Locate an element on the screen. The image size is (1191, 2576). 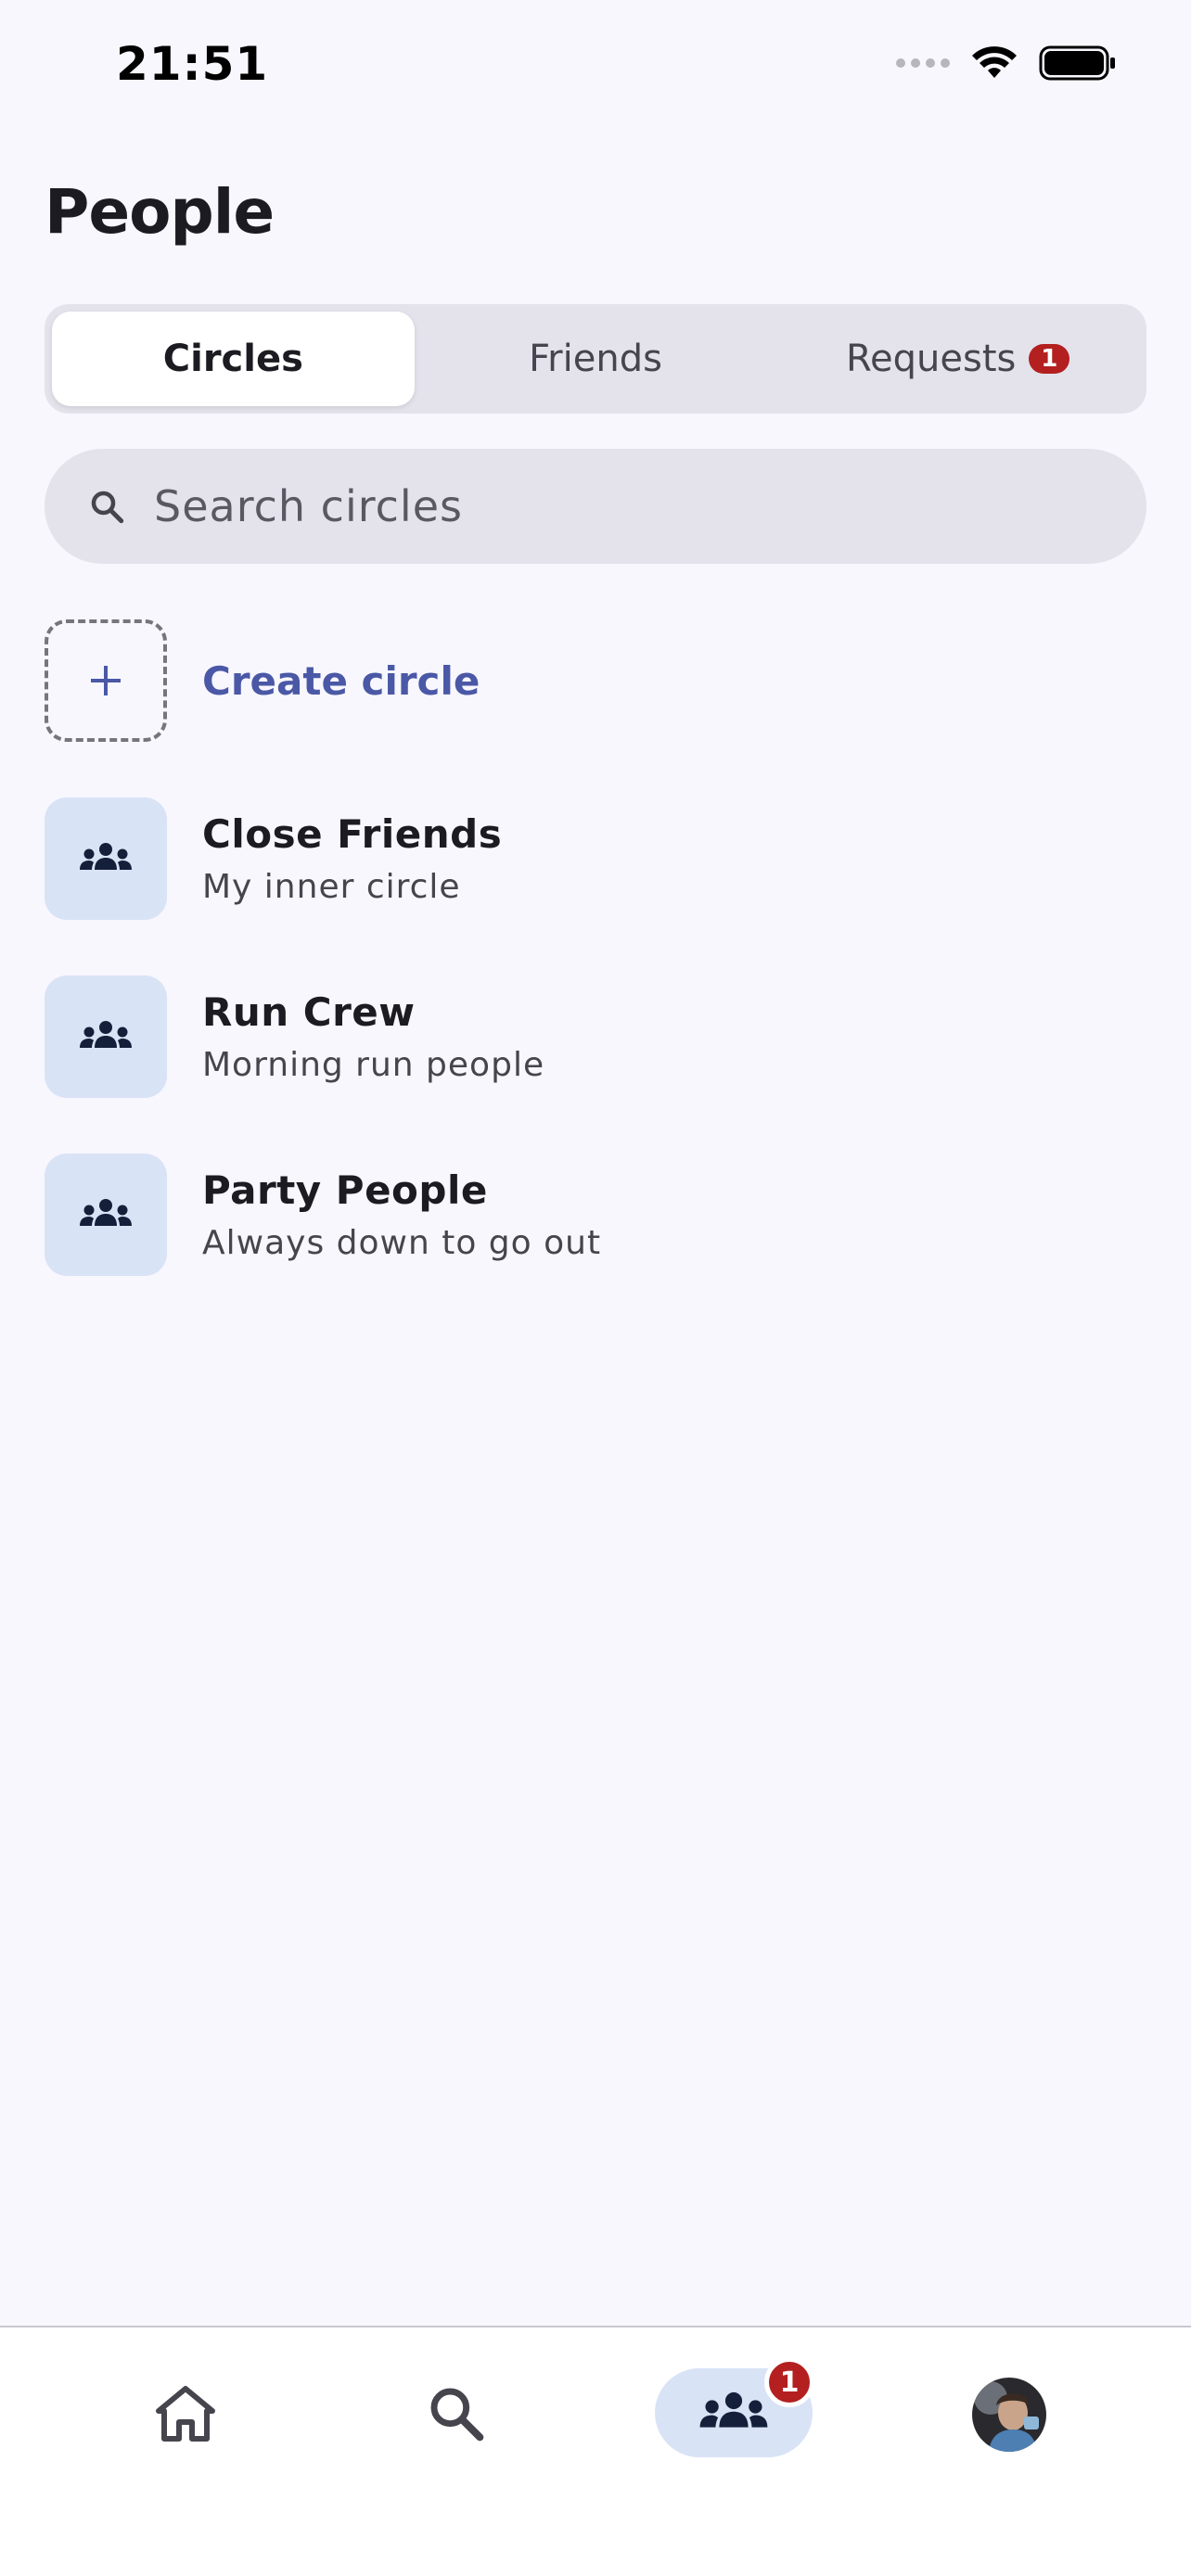
nav-home is located at coordinates (185, 2414).